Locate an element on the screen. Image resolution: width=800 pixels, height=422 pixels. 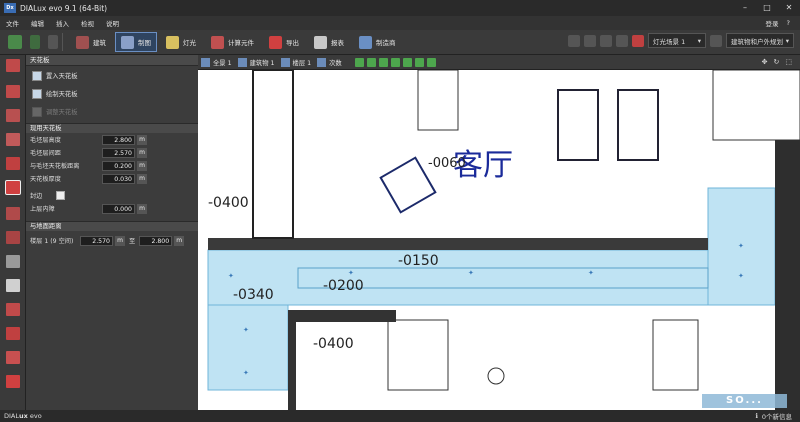
save-icon is located at coordinates (15, 42).